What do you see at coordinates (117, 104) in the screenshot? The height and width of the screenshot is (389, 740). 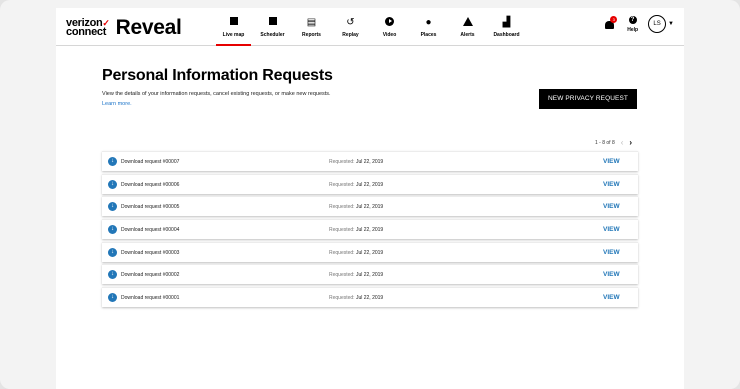 I see `learn-more-link: Learn more.` at bounding box center [117, 104].